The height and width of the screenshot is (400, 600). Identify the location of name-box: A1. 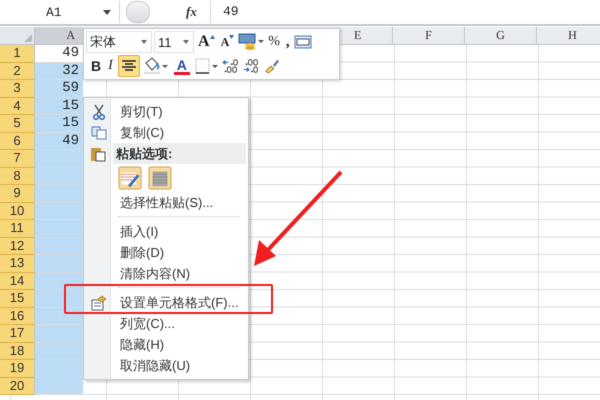
(60, 12).